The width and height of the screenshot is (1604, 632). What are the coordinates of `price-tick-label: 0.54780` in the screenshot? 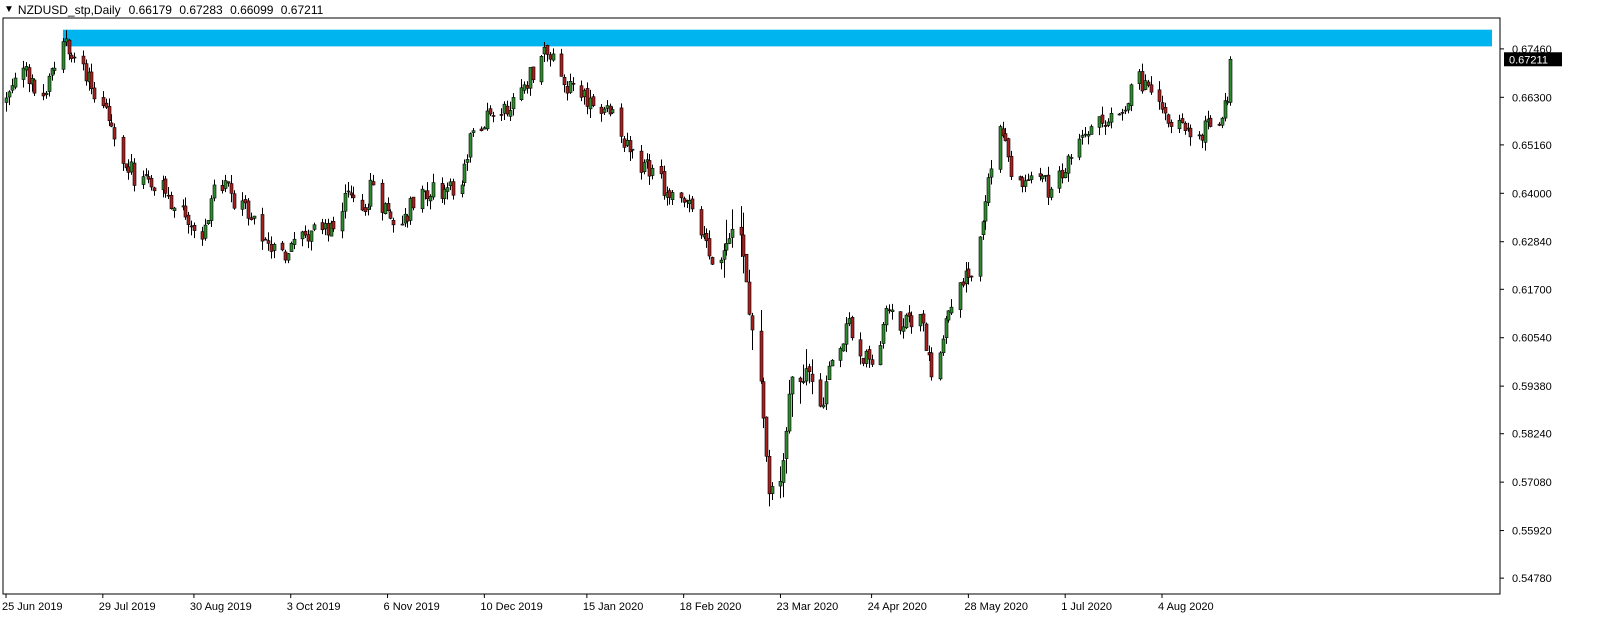 It's located at (1532, 579).